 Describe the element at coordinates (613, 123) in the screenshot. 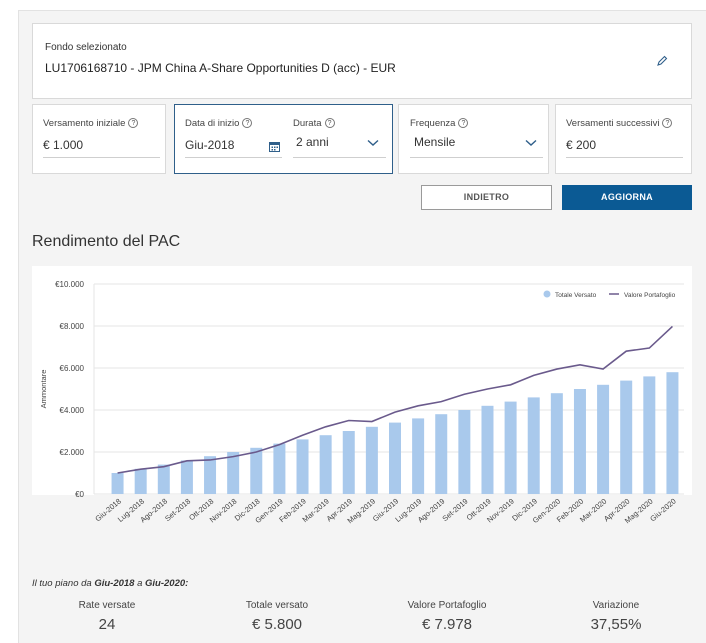

I see `subsequent-payments-label: Versamenti successivi` at that location.